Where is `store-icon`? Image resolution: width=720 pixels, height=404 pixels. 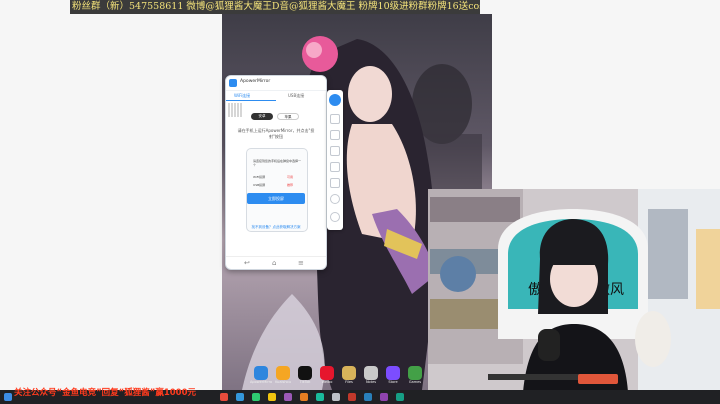
store-icon is located at coordinates (393, 373).